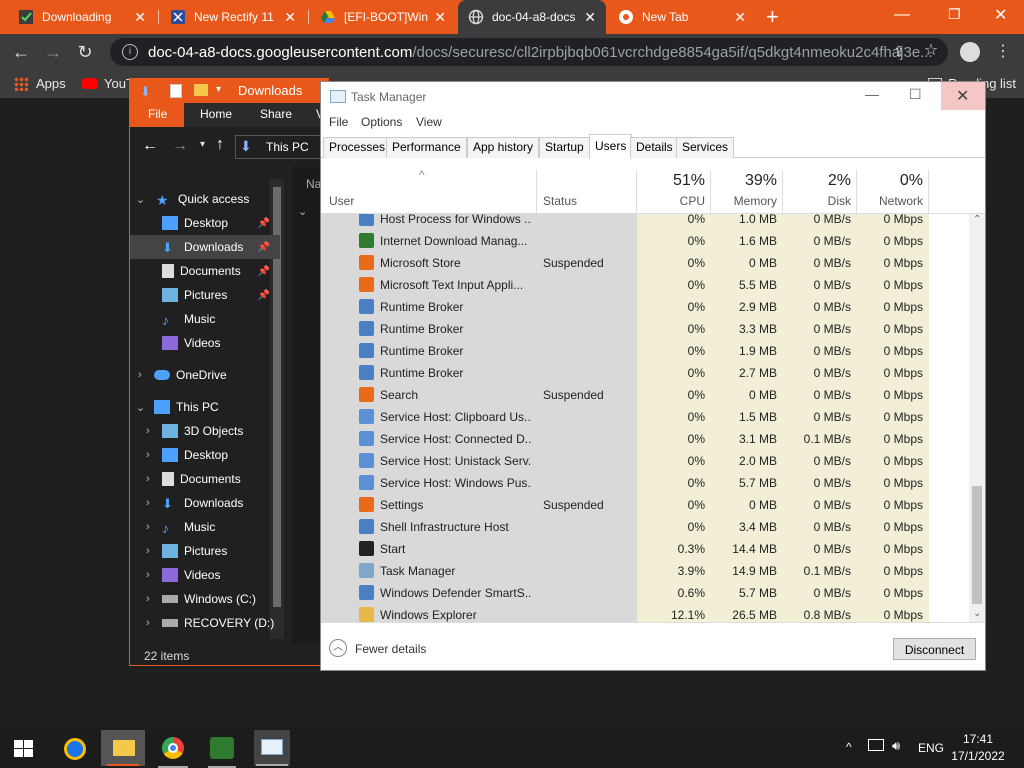  I want to click on table-row: Runtime Broker 0% 3.3 MB 0 MB/s 0 Mbps, so click(645, 329).